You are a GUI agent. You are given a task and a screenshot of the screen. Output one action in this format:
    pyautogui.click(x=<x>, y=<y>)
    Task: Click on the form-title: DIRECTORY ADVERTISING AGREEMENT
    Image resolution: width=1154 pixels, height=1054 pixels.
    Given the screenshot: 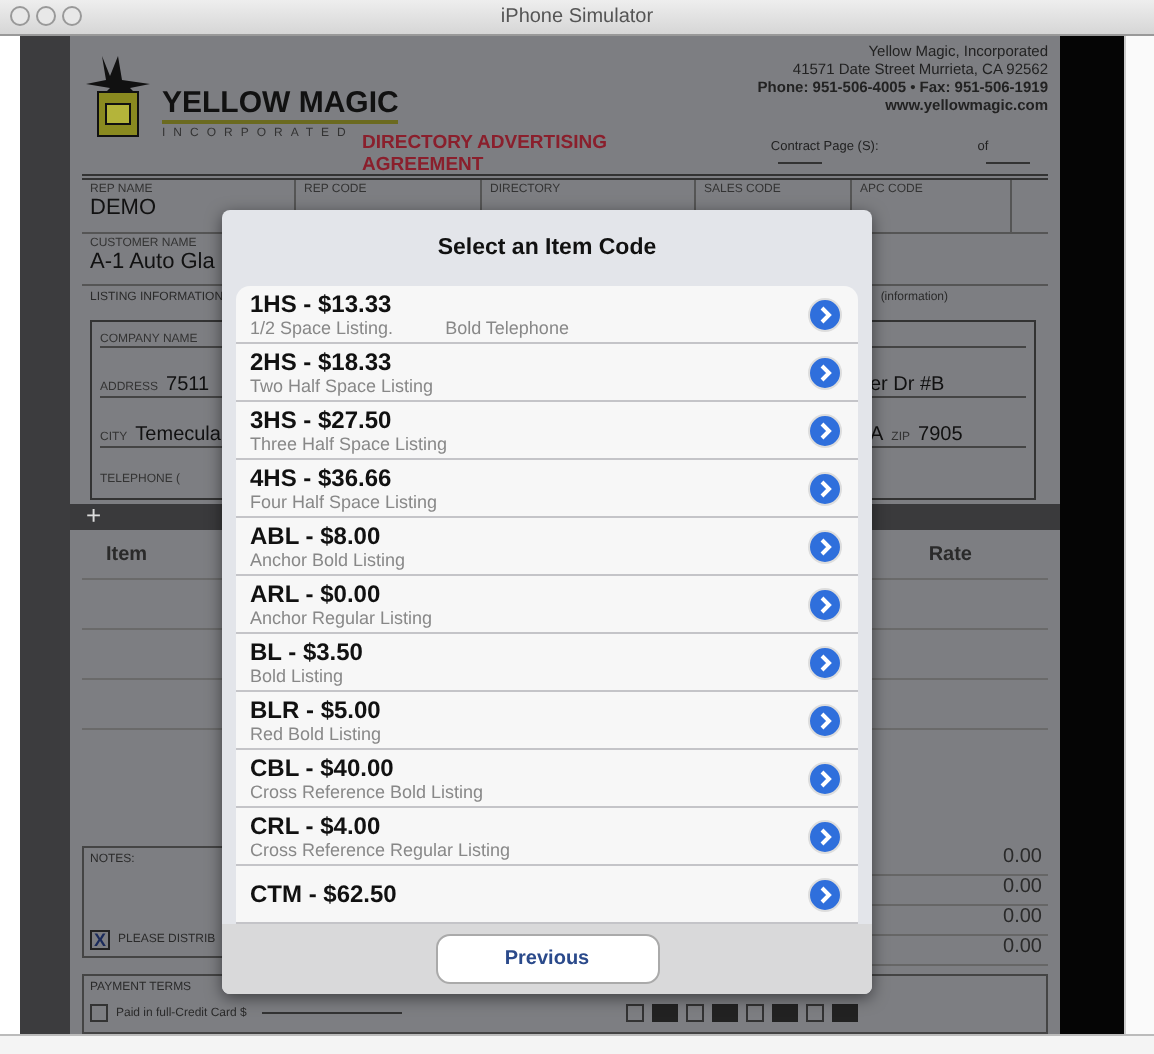 What is the action you would take?
    pyautogui.click(x=485, y=154)
    